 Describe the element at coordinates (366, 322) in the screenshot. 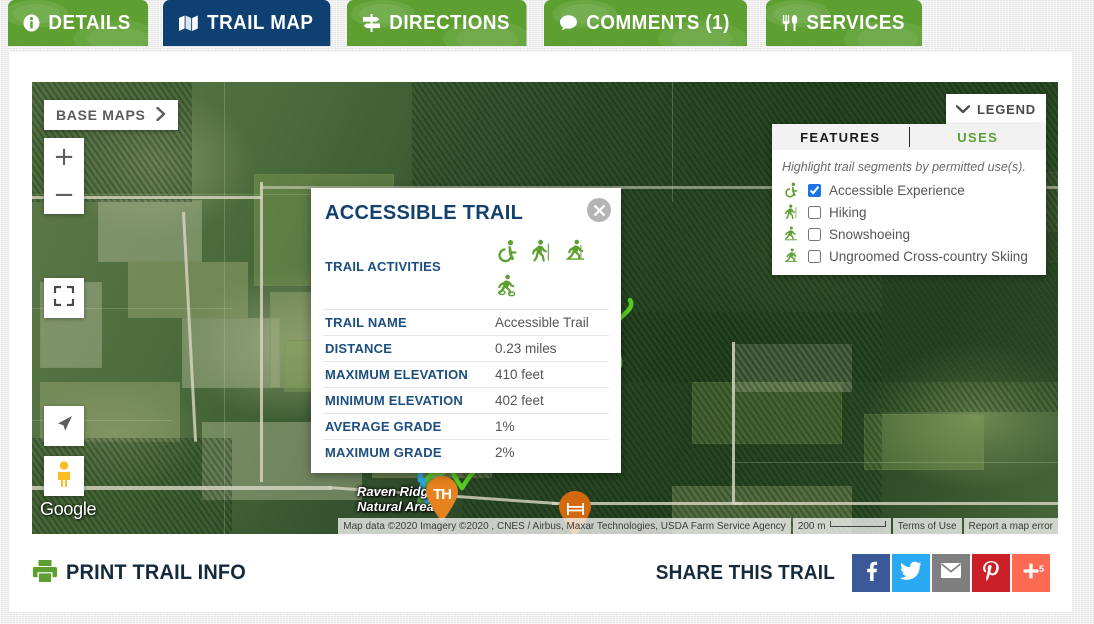

I see `info-key: TRAIL NAME` at that location.